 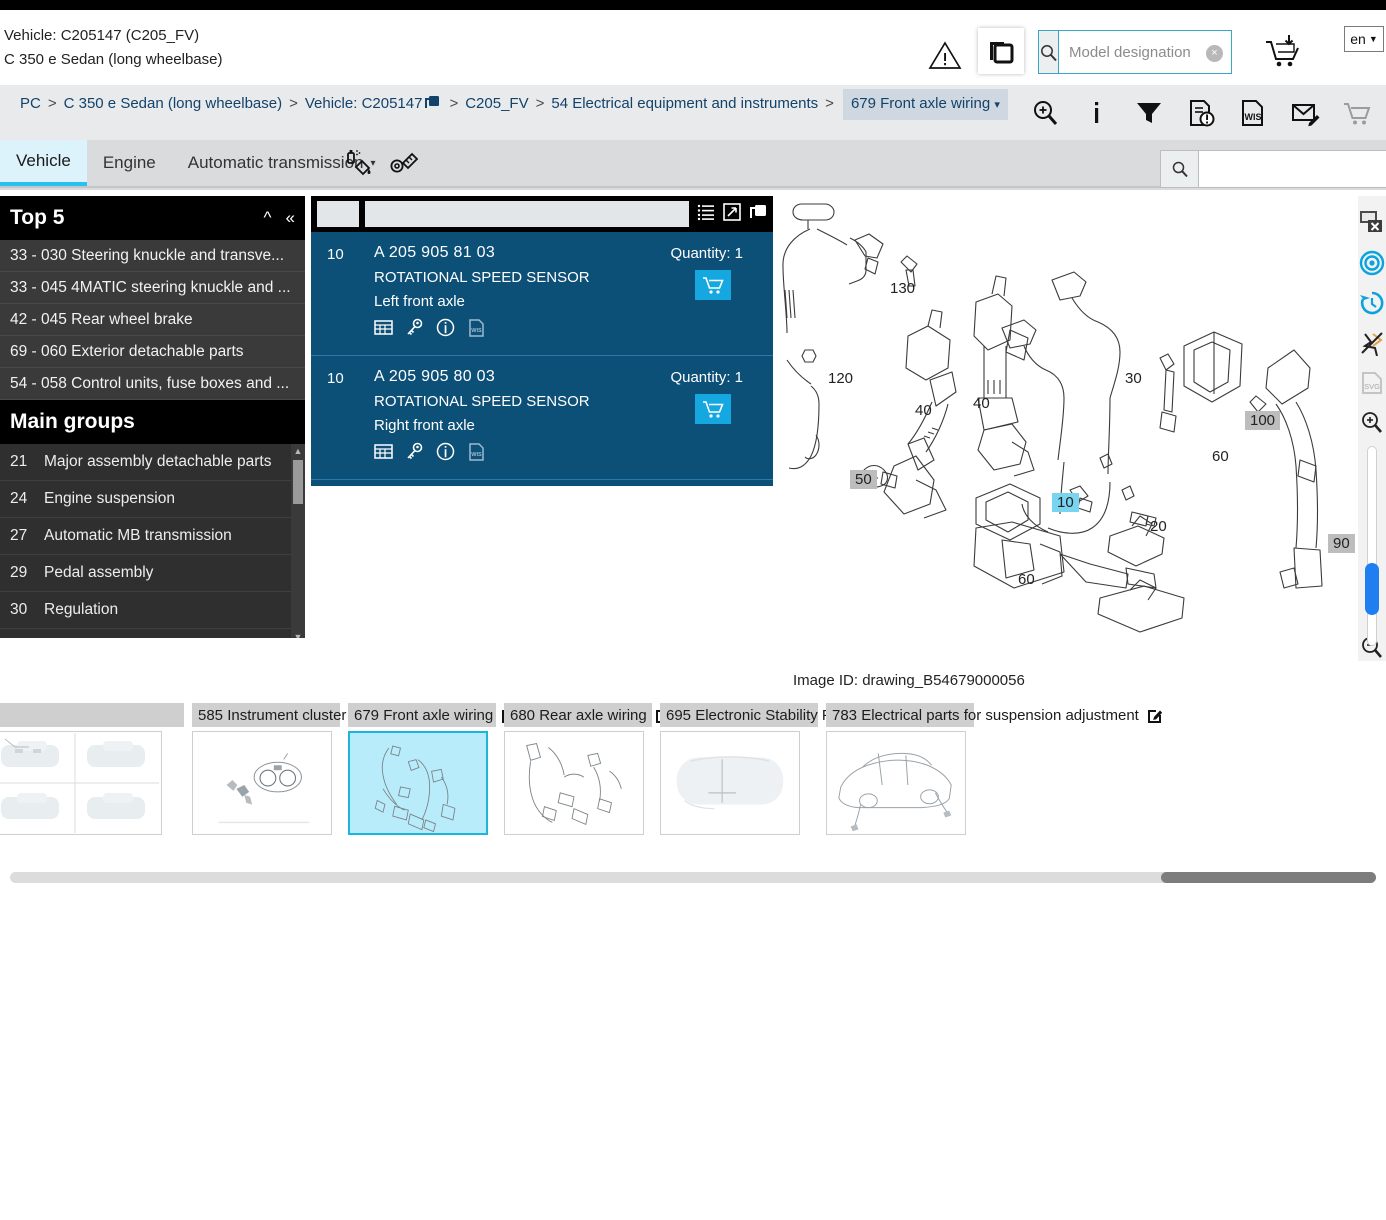 What do you see at coordinates (1283, 52) in the screenshot?
I see `add-to-cart-icon` at bounding box center [1283, 52].